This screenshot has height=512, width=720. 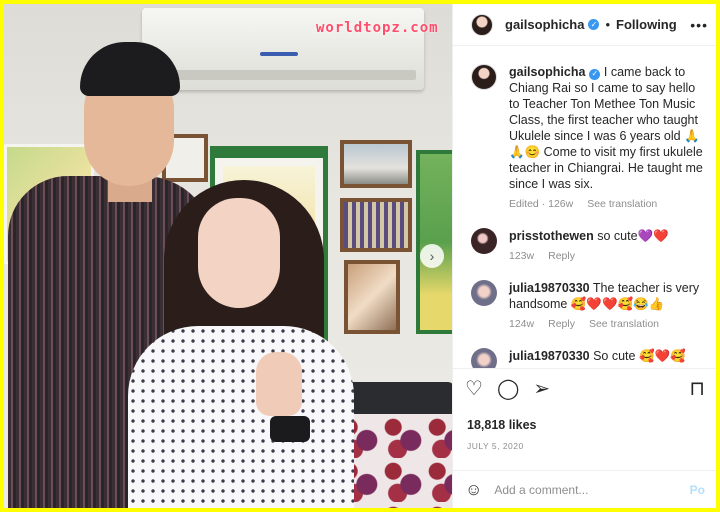 What do you see at coordinates (541, 204) in the screenshot?
I see `caption-edited: Edited · 126w` at bounding box center [541, 204].